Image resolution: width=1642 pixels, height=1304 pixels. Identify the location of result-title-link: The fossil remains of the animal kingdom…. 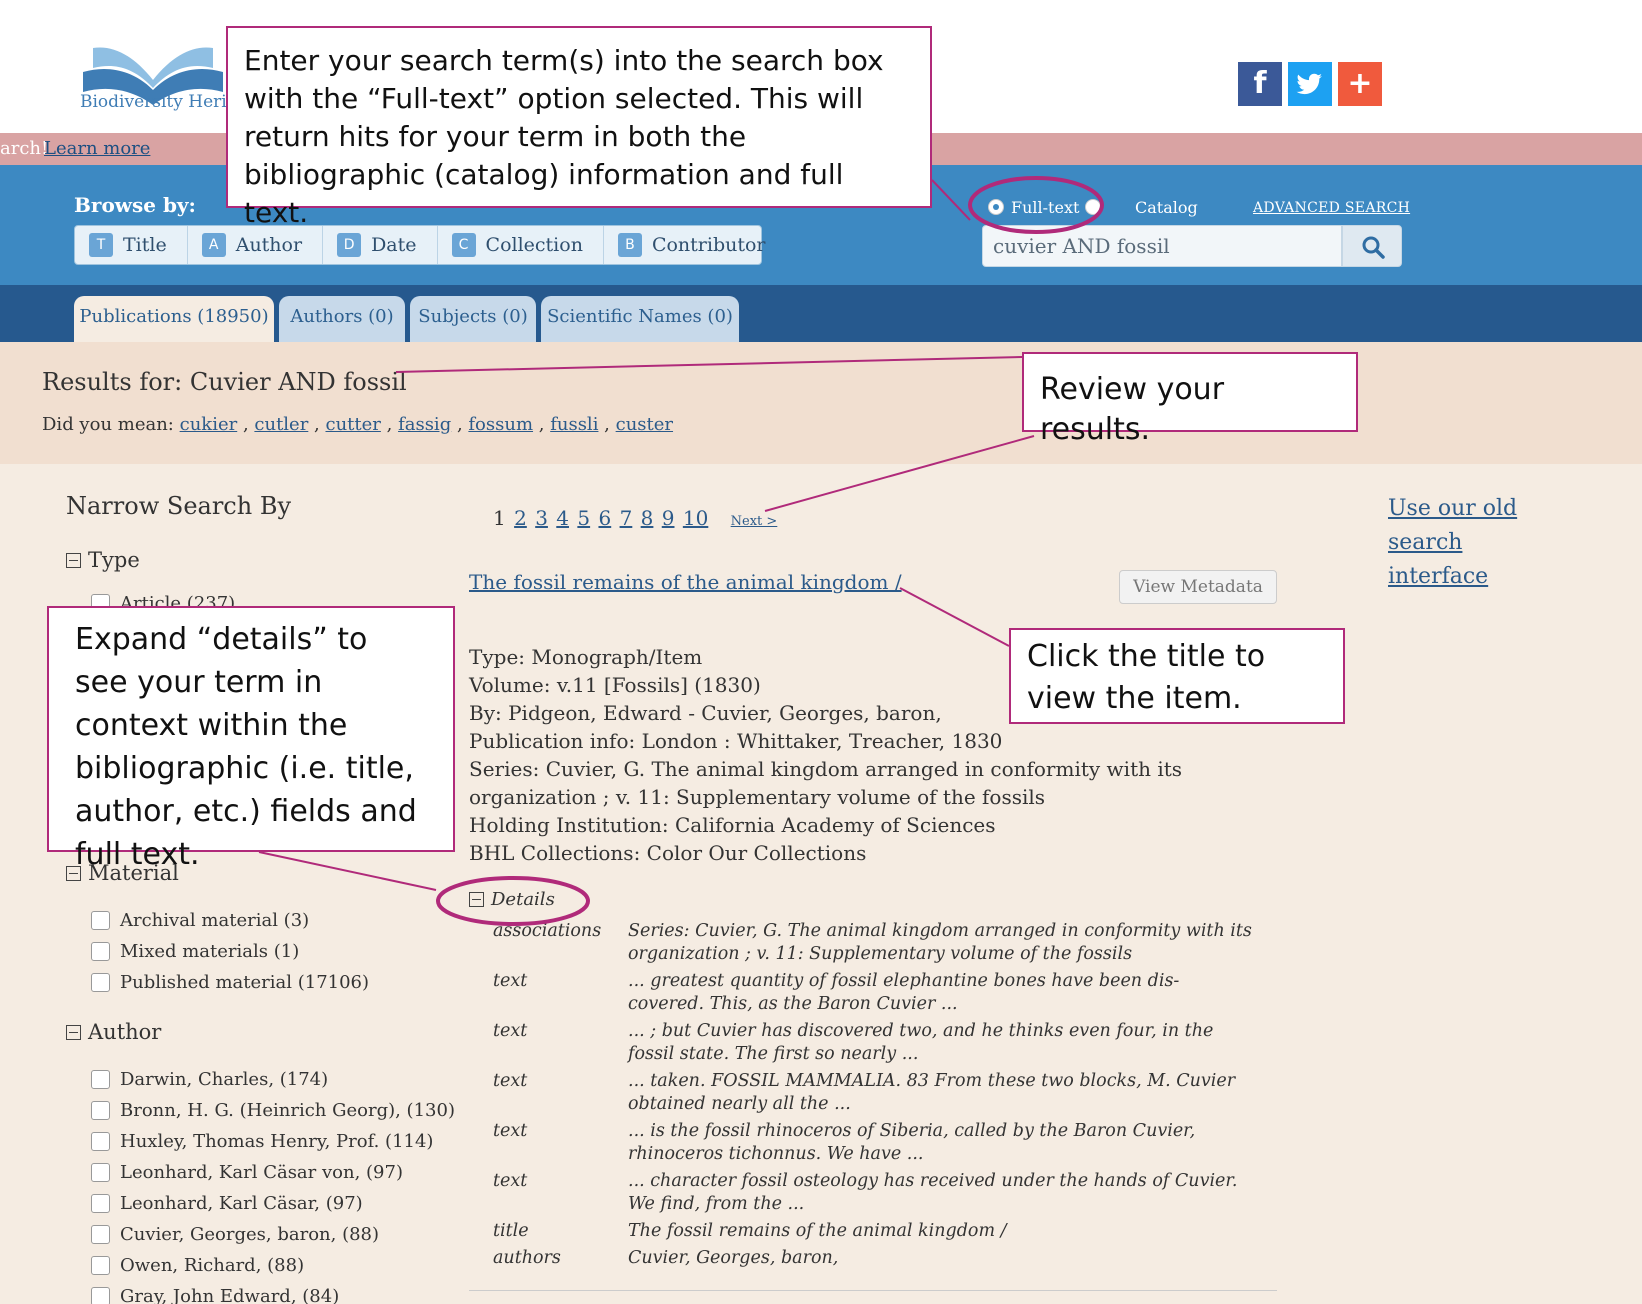
(685, 582).